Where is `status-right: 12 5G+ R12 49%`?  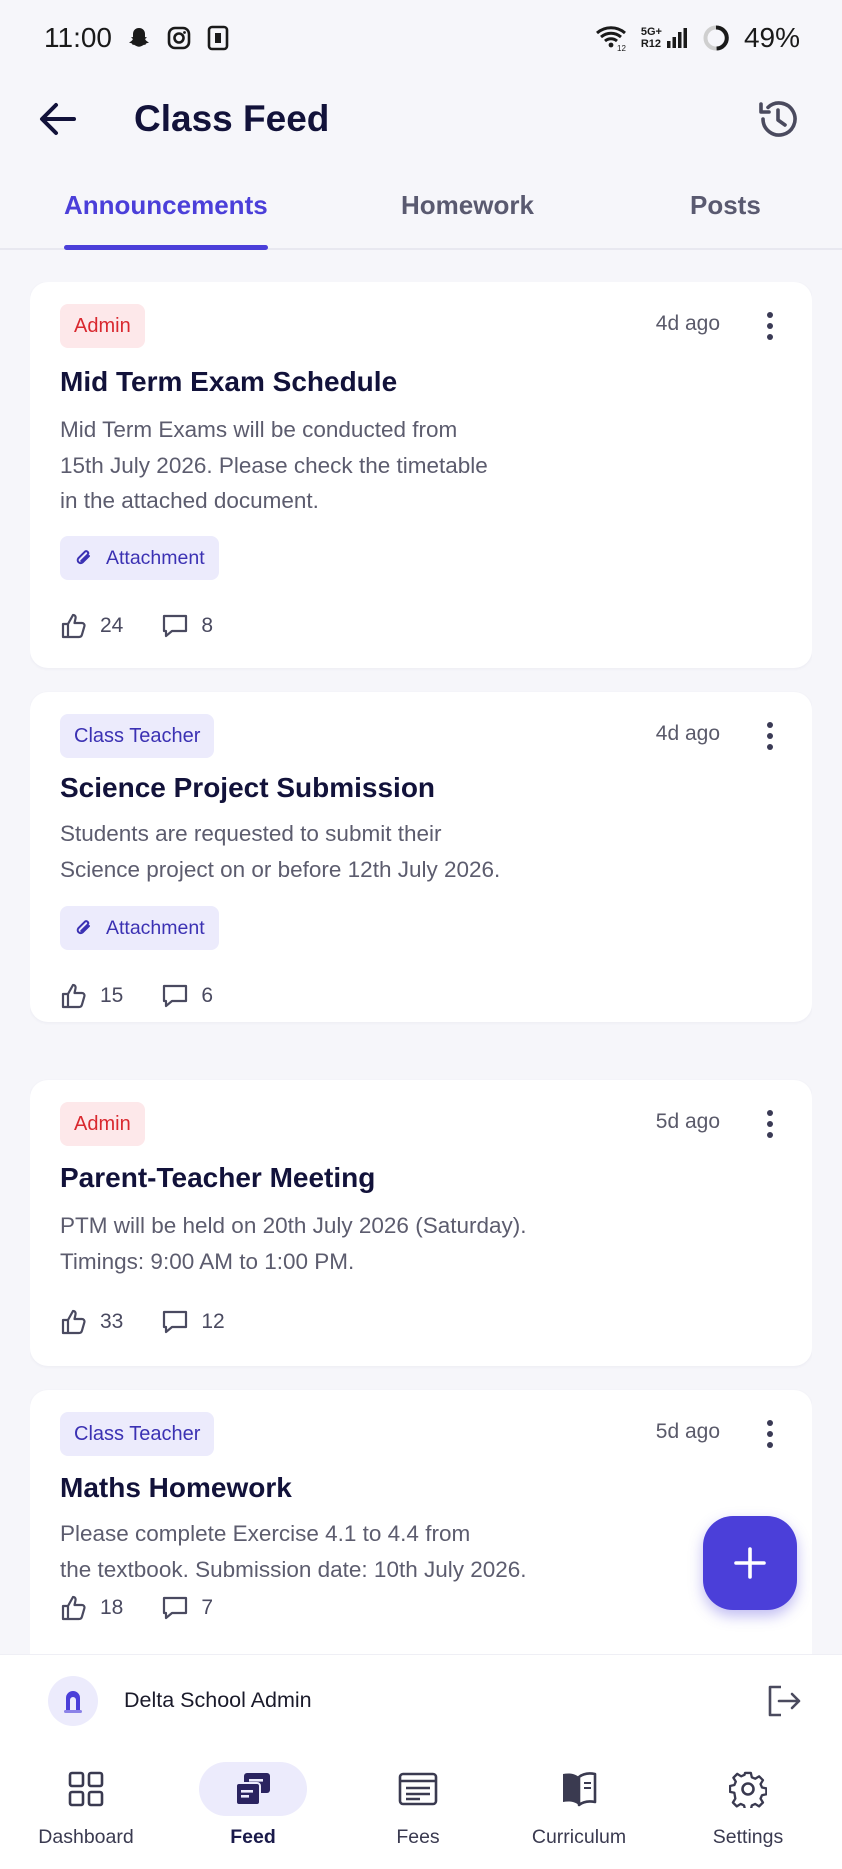 status-right: 12 5G+ R12 49% is located at coordinates (697, 38).